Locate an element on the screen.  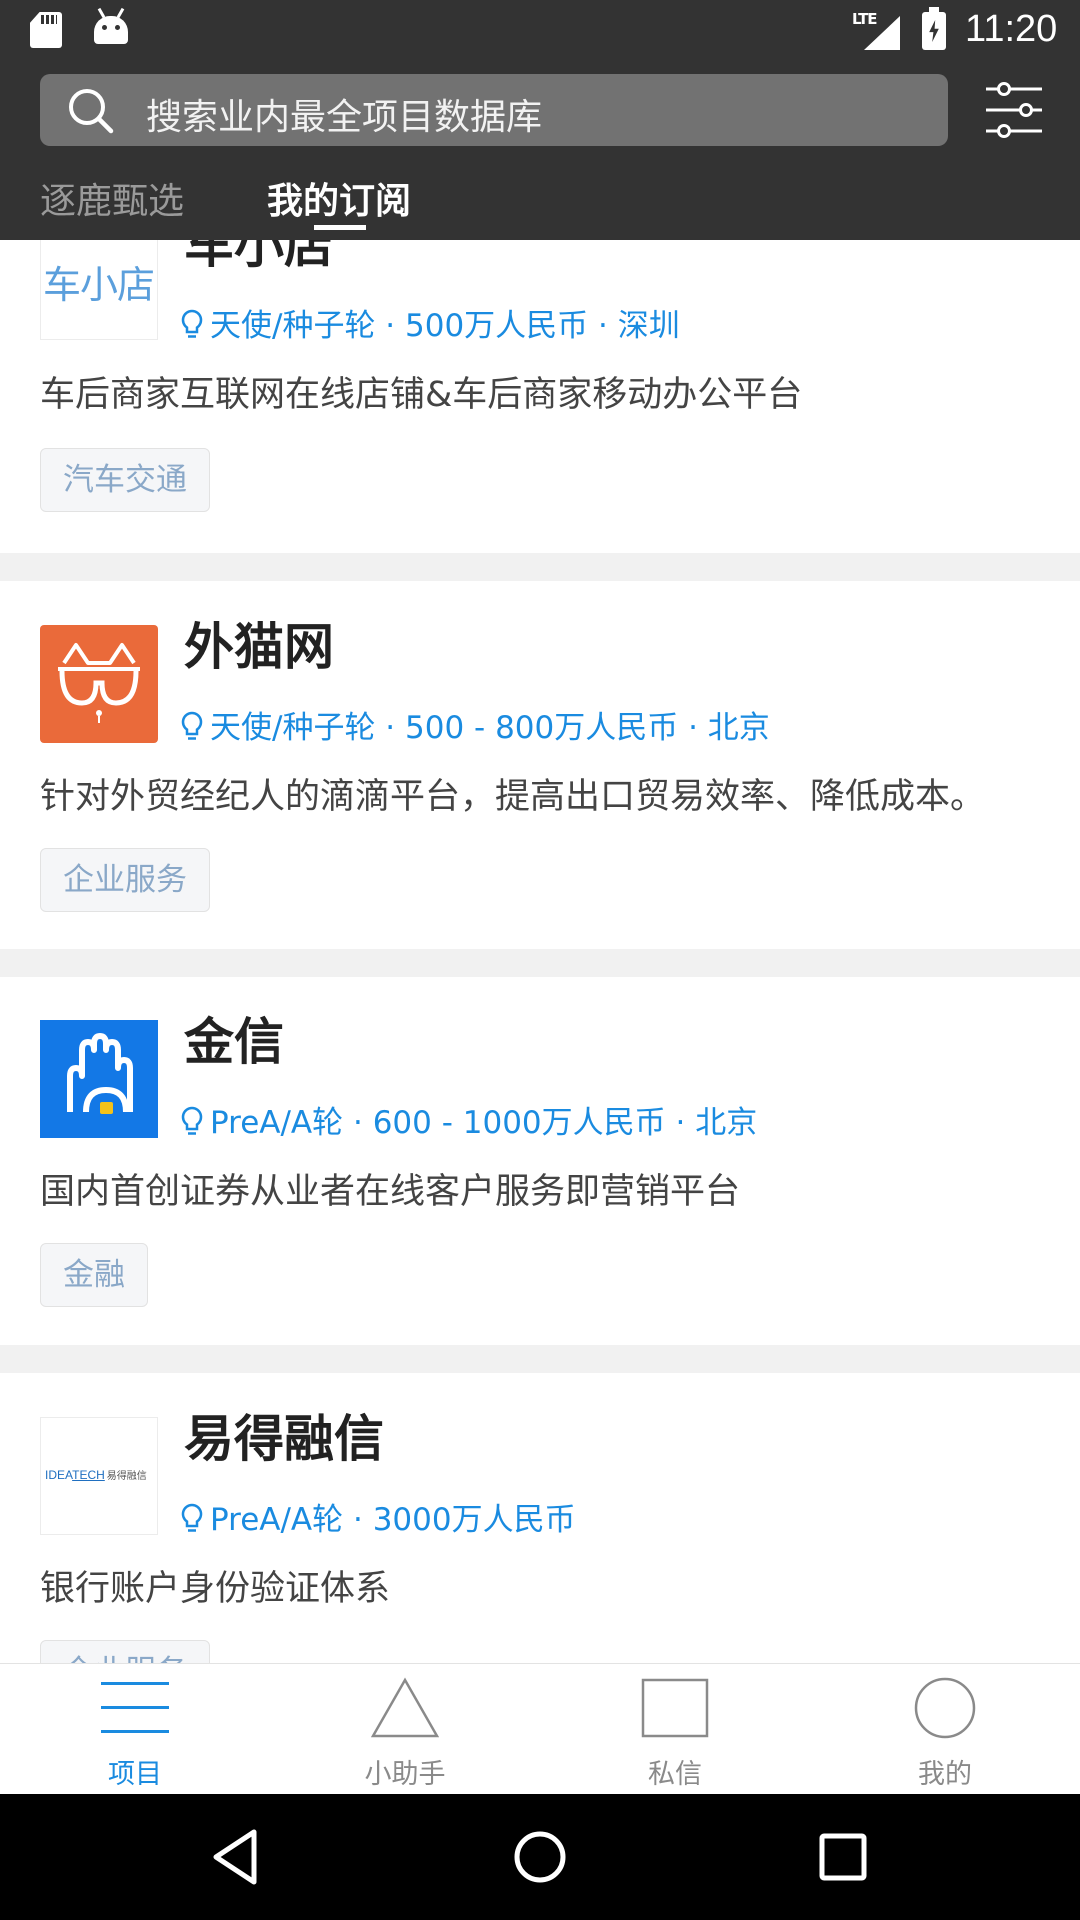
search-placeholder: 搜索业内最全项目数据库 is located at coordinates (344, 117).